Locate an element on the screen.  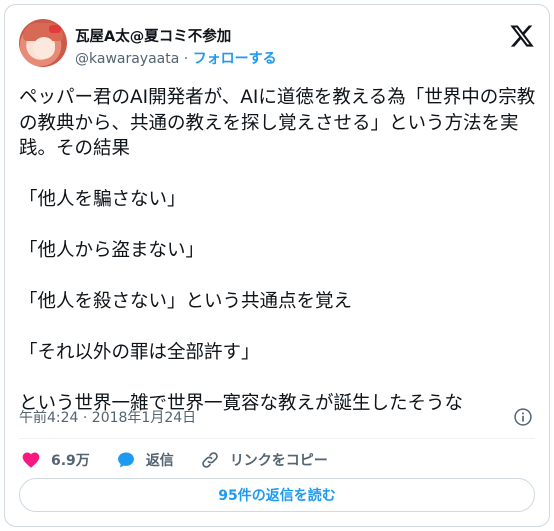
x-logo-icon is located at coordinates (522, 36).